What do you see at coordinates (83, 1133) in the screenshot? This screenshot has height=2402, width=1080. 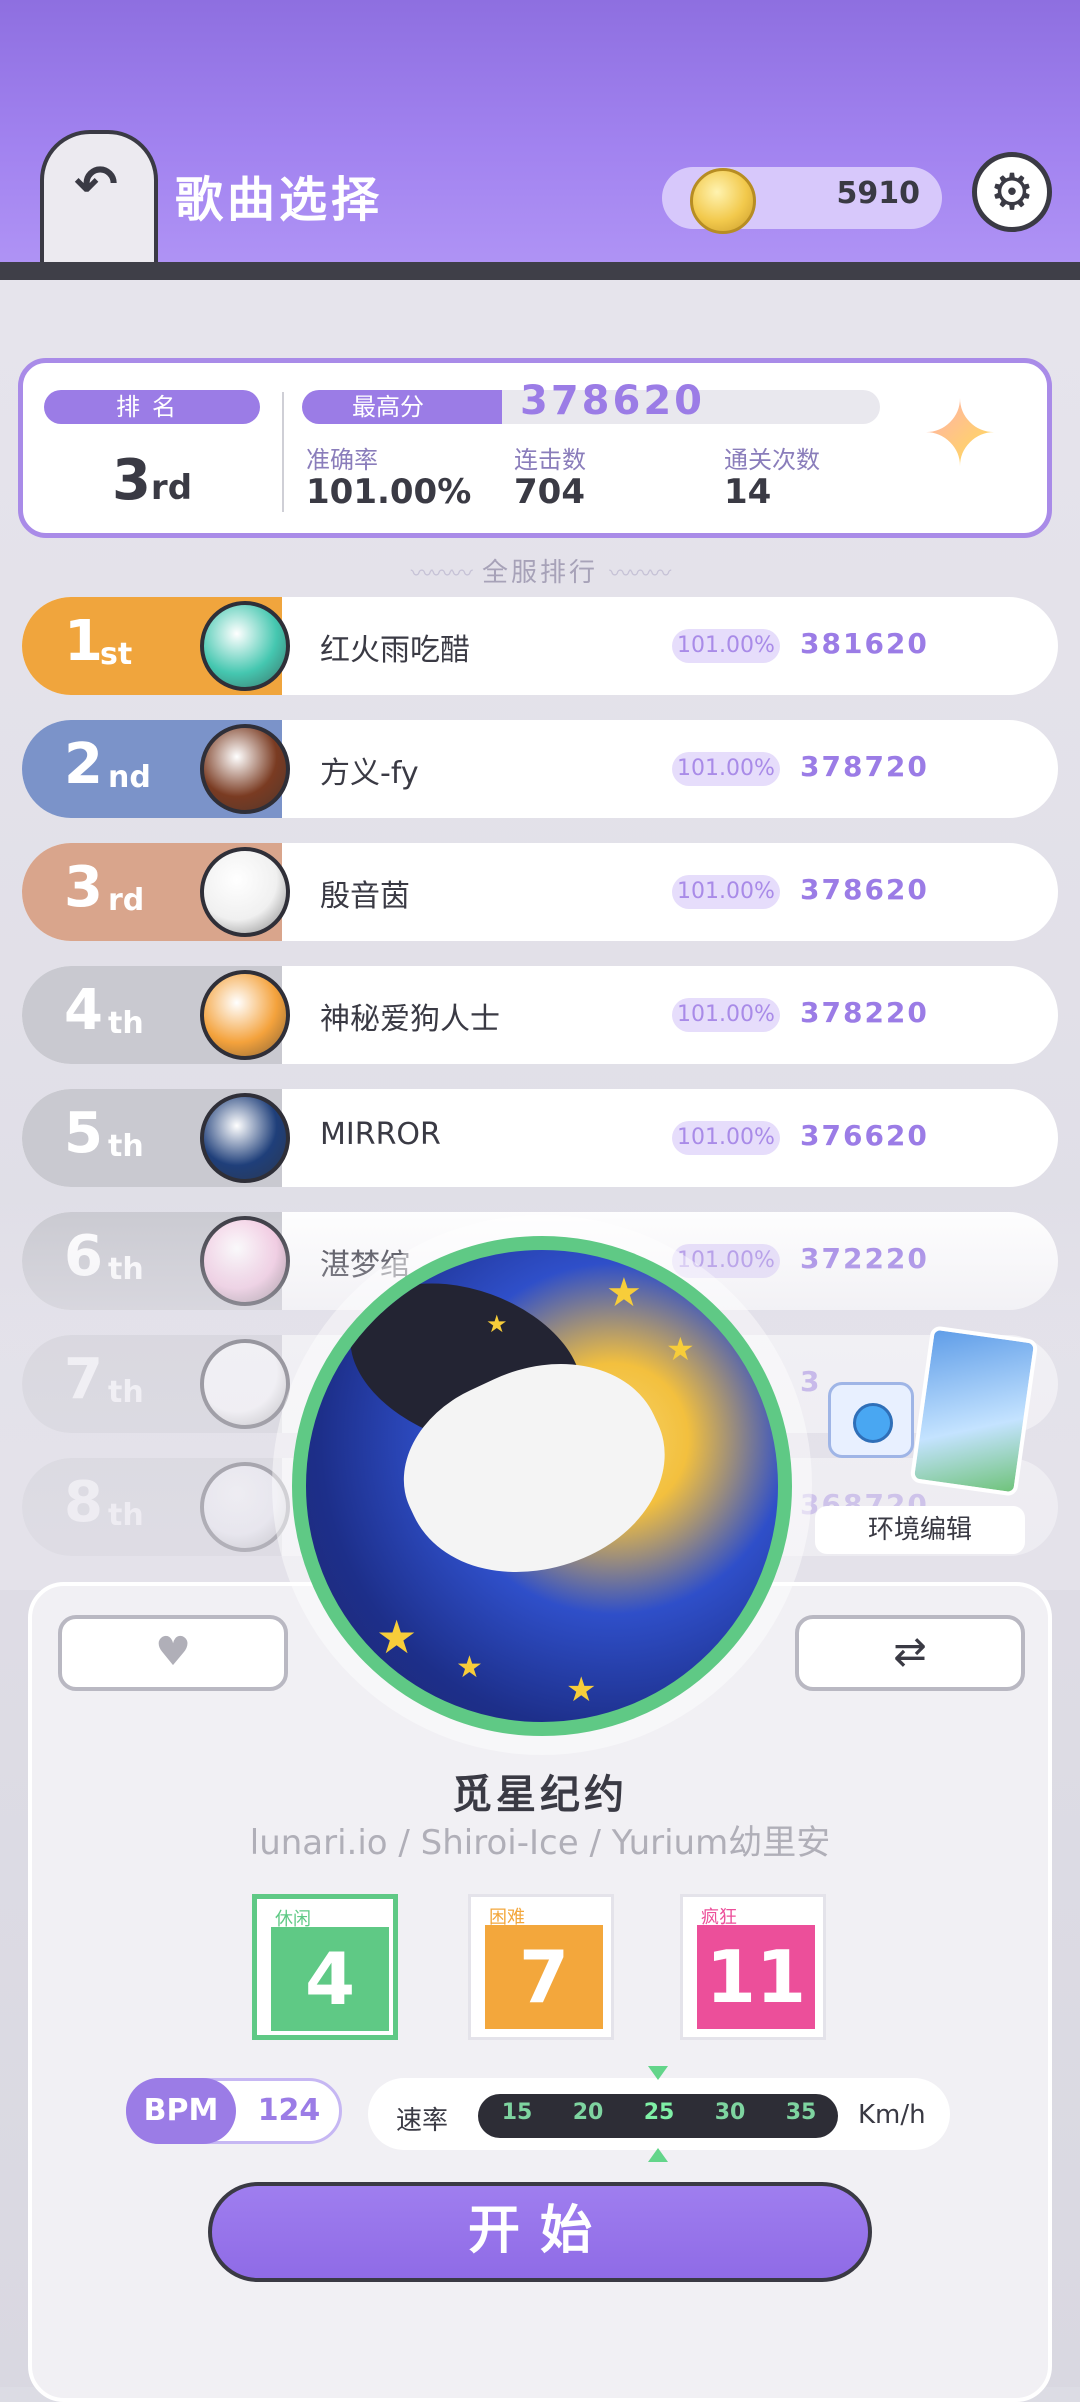 I see `rank-position-number: 5` at bounding box center [83, 1133].